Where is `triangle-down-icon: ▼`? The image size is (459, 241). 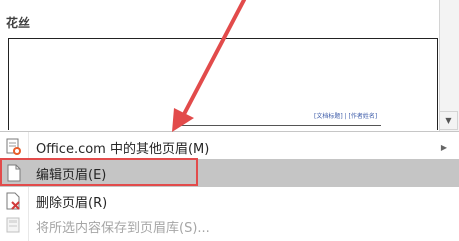 triangle-down-icon: ▼ is located at coordinates (448, 120).